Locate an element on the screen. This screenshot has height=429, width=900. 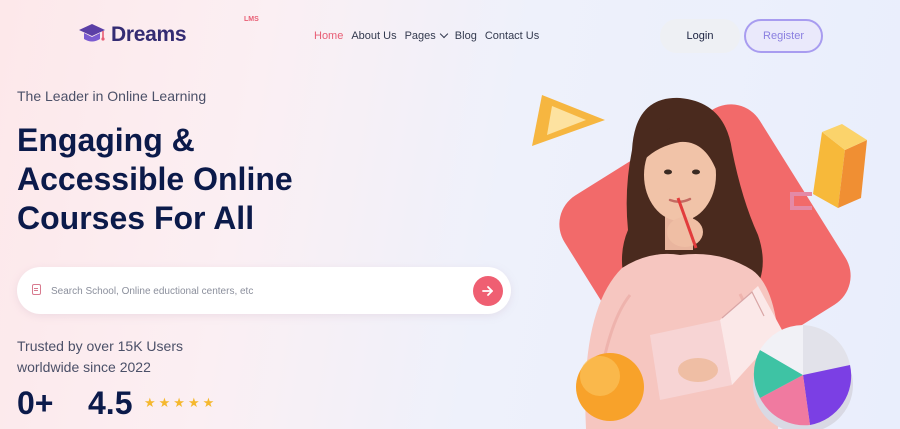
nav-contact-us: Contact Us is located at coordinates (512, 36).